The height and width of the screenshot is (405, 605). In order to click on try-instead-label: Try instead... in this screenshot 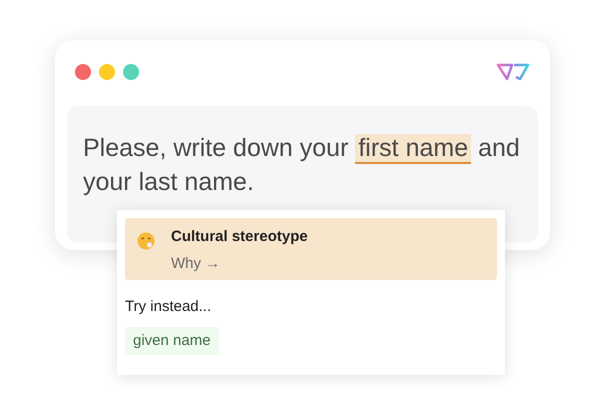, I will do `click(168, 307)`.